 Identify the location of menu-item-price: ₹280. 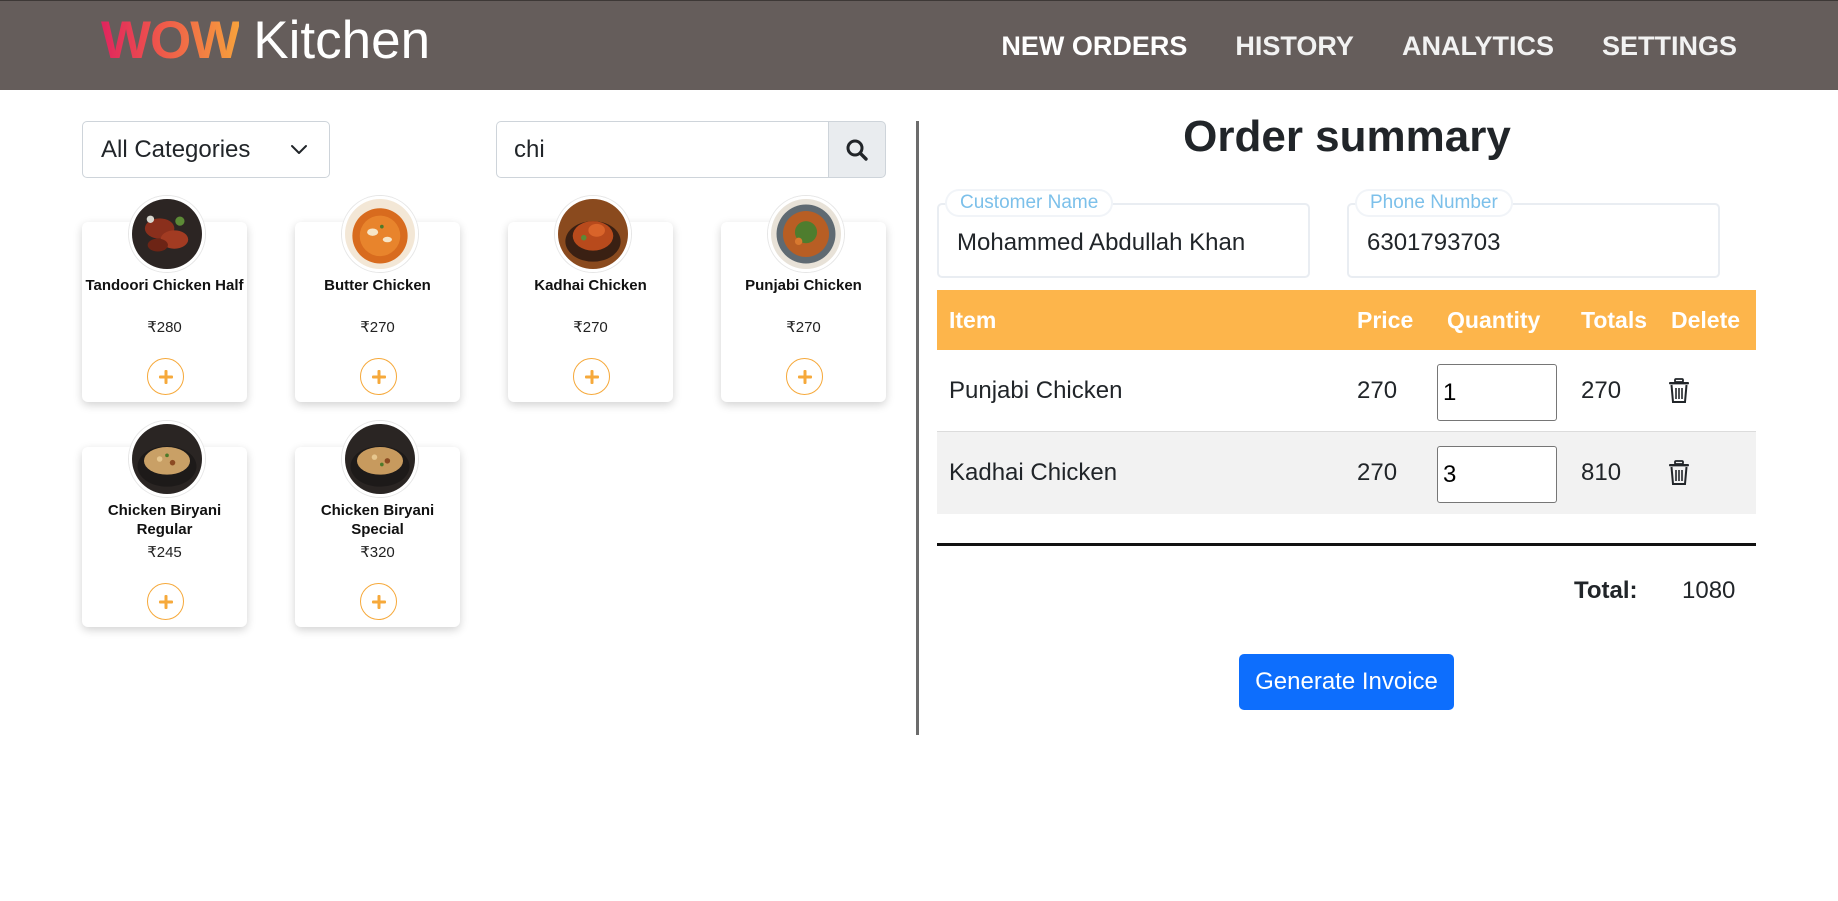
(164, 327).